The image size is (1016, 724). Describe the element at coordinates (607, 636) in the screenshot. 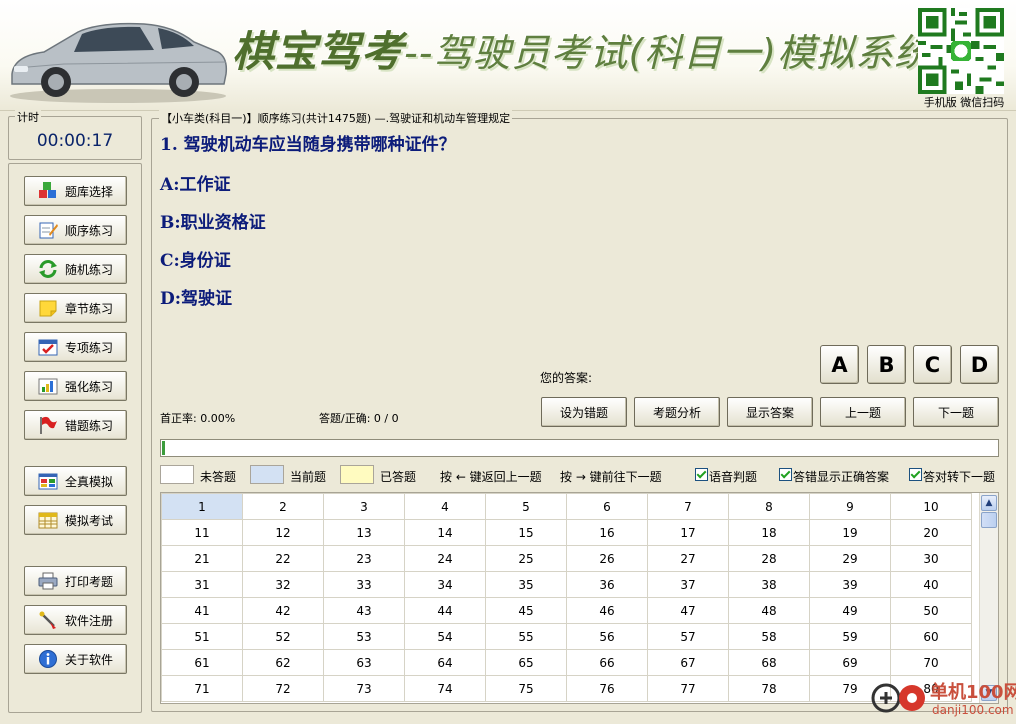

I see `question-number-cell: 56` at that location.